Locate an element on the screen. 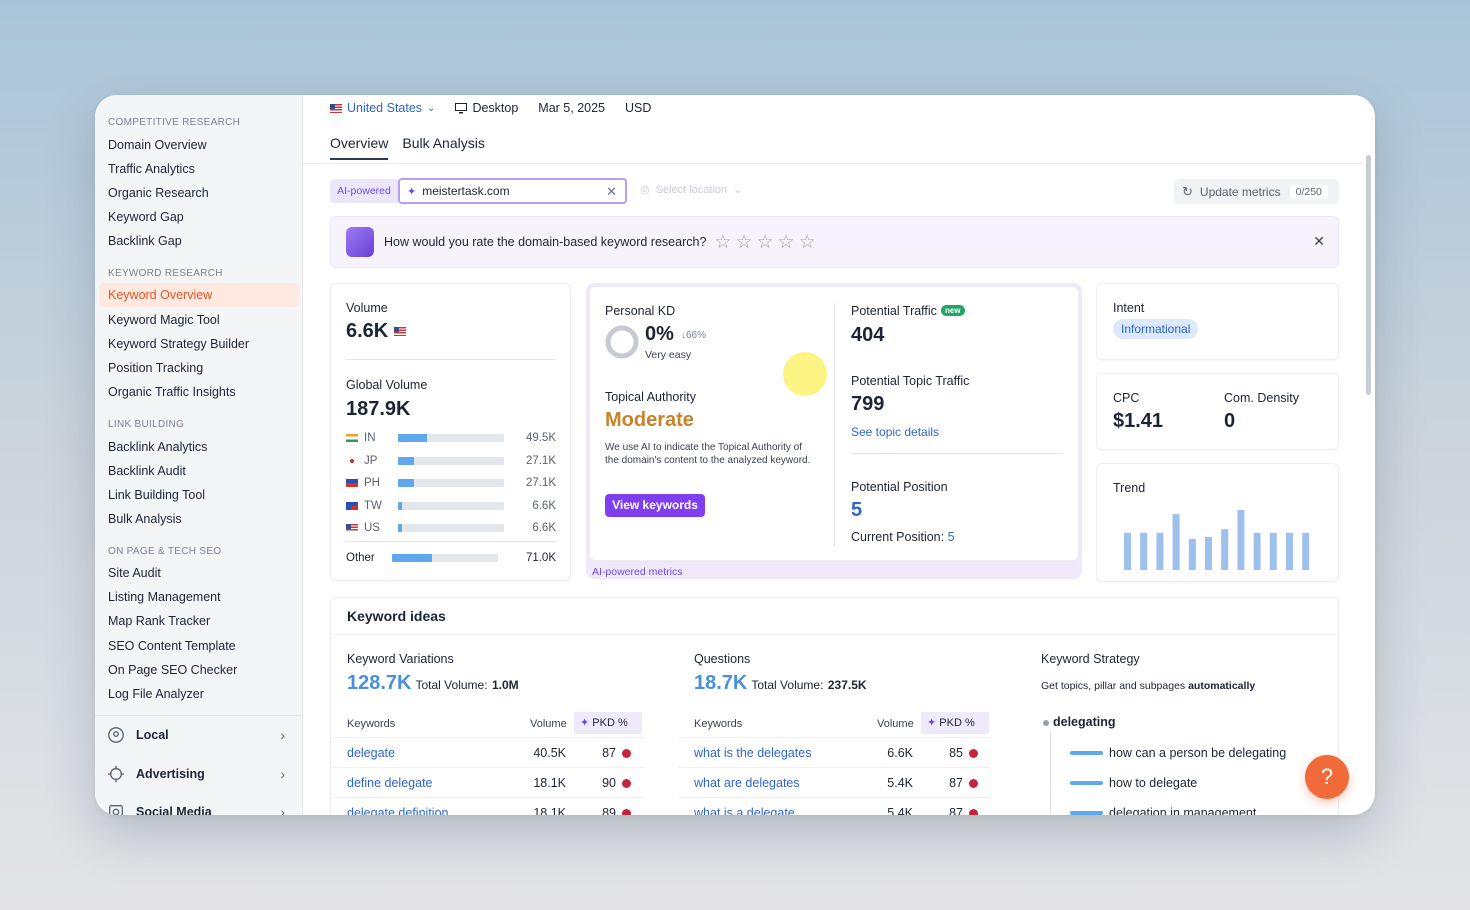  sidebar-item-domain-overview: Domain Overview is located at coordinates (199, 145).